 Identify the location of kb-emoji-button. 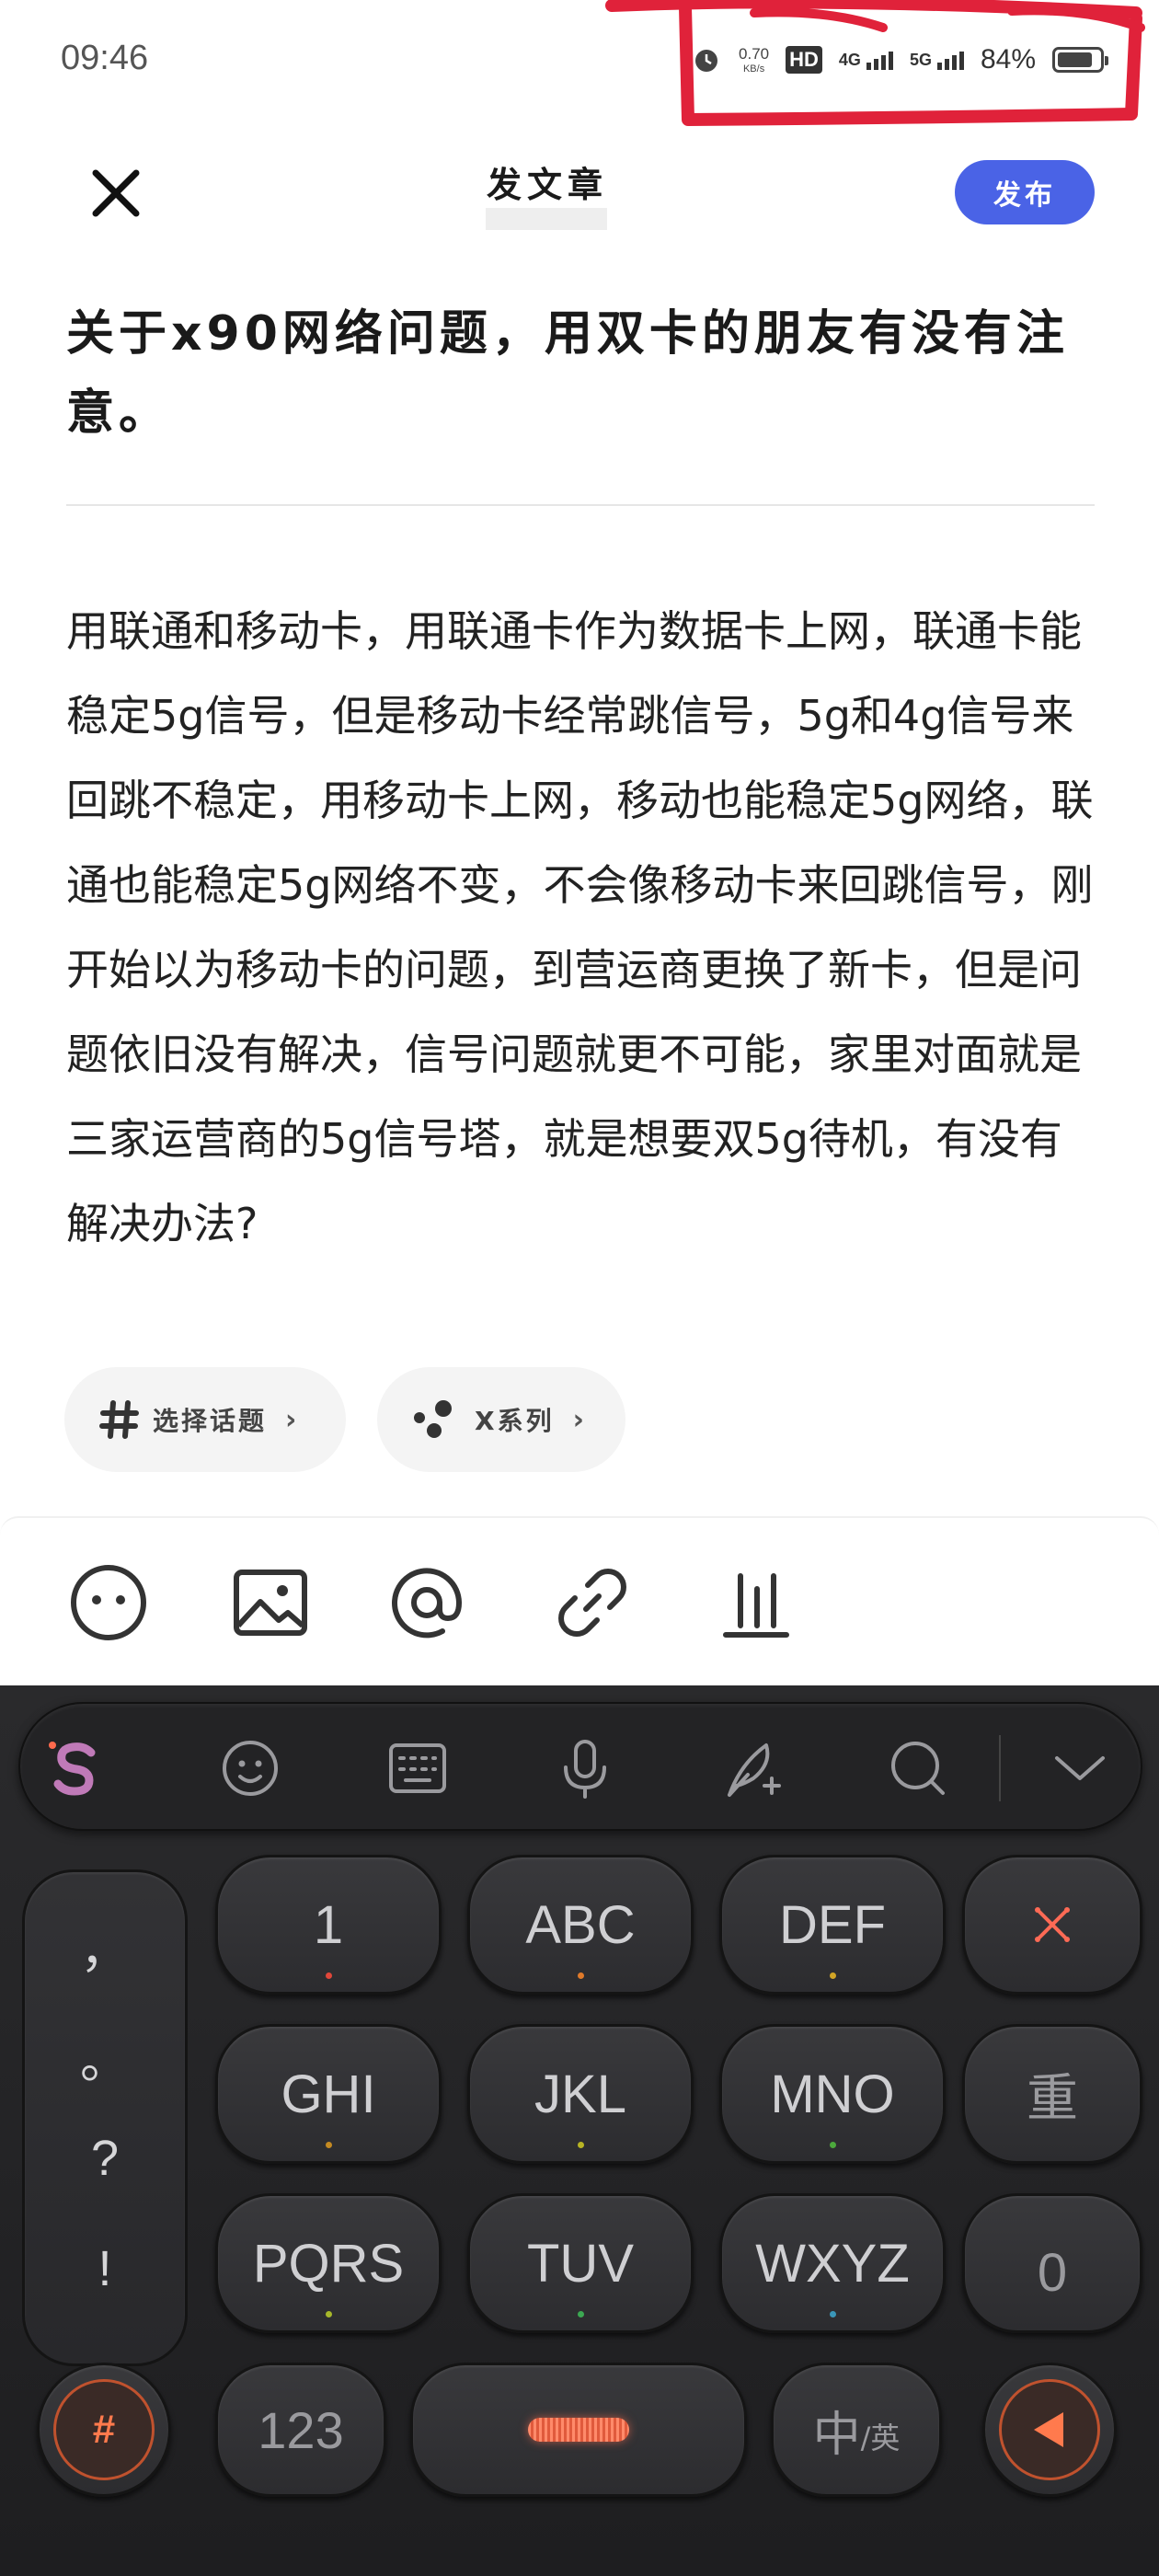
(250, 1768).